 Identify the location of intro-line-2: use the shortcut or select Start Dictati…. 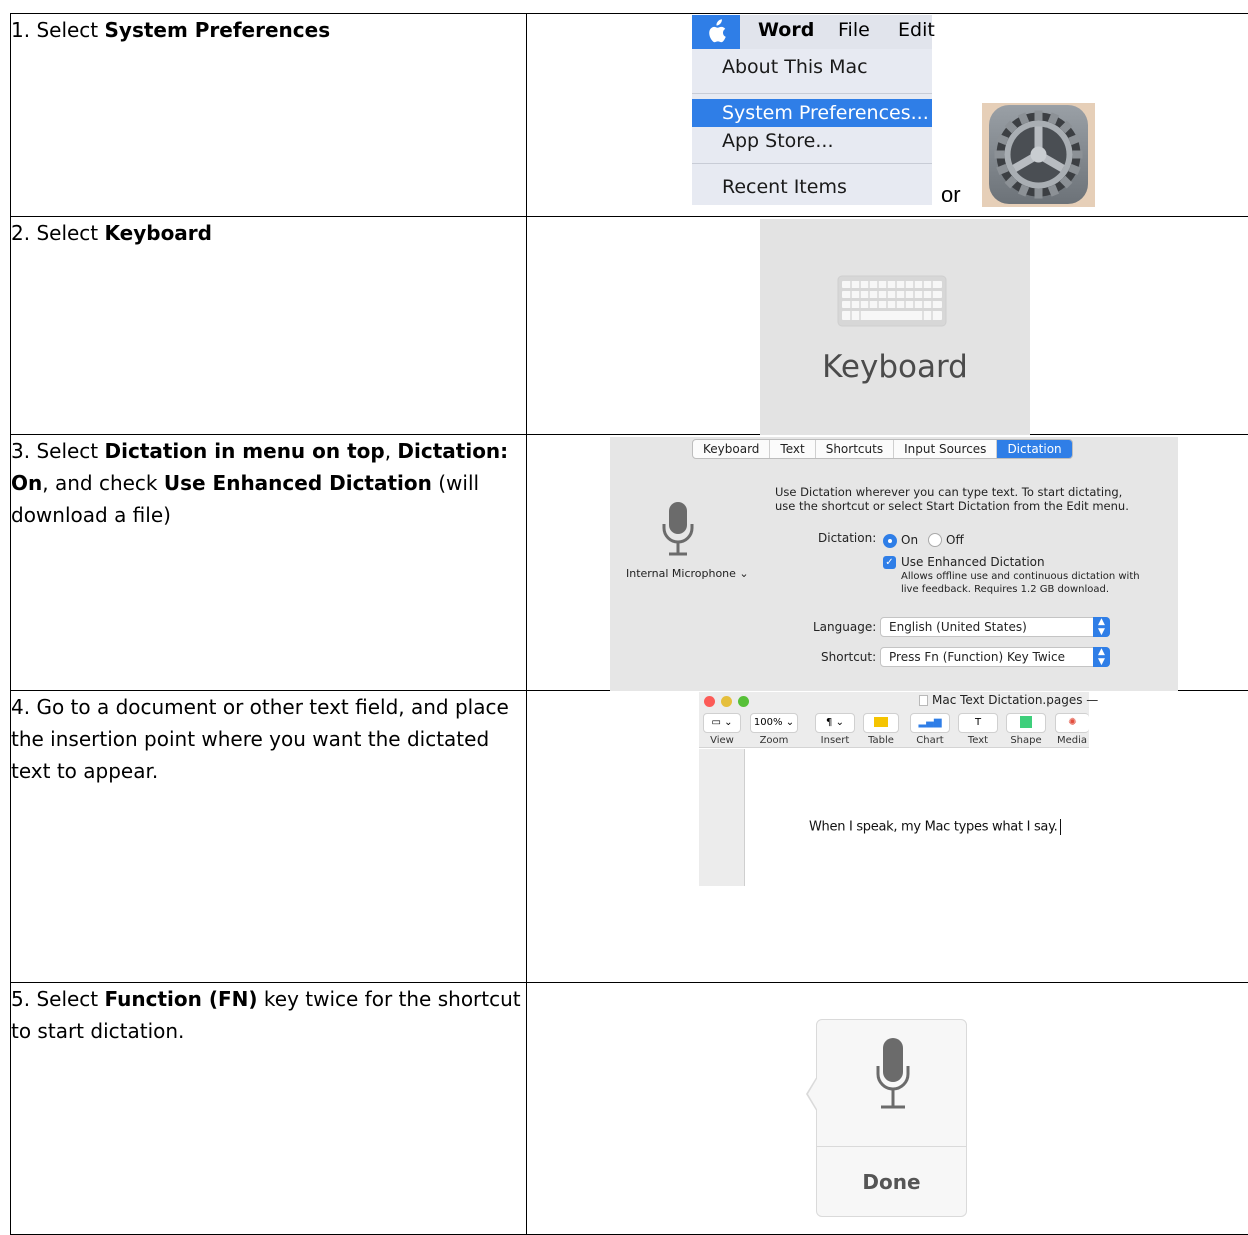
(952, 506).